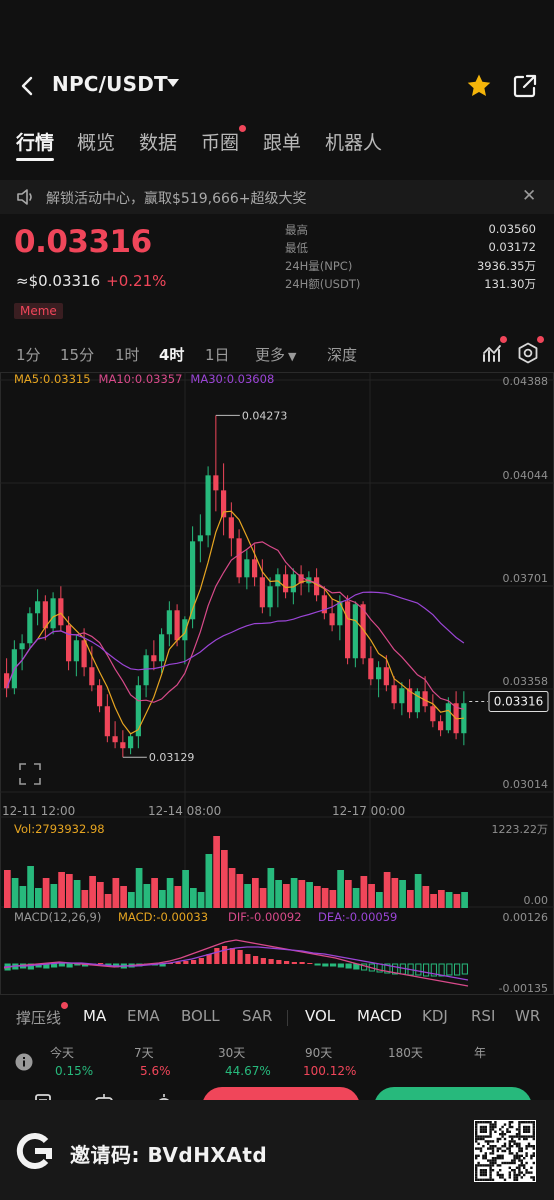  I want to click on back-arrow-icon, so click(28, 86).